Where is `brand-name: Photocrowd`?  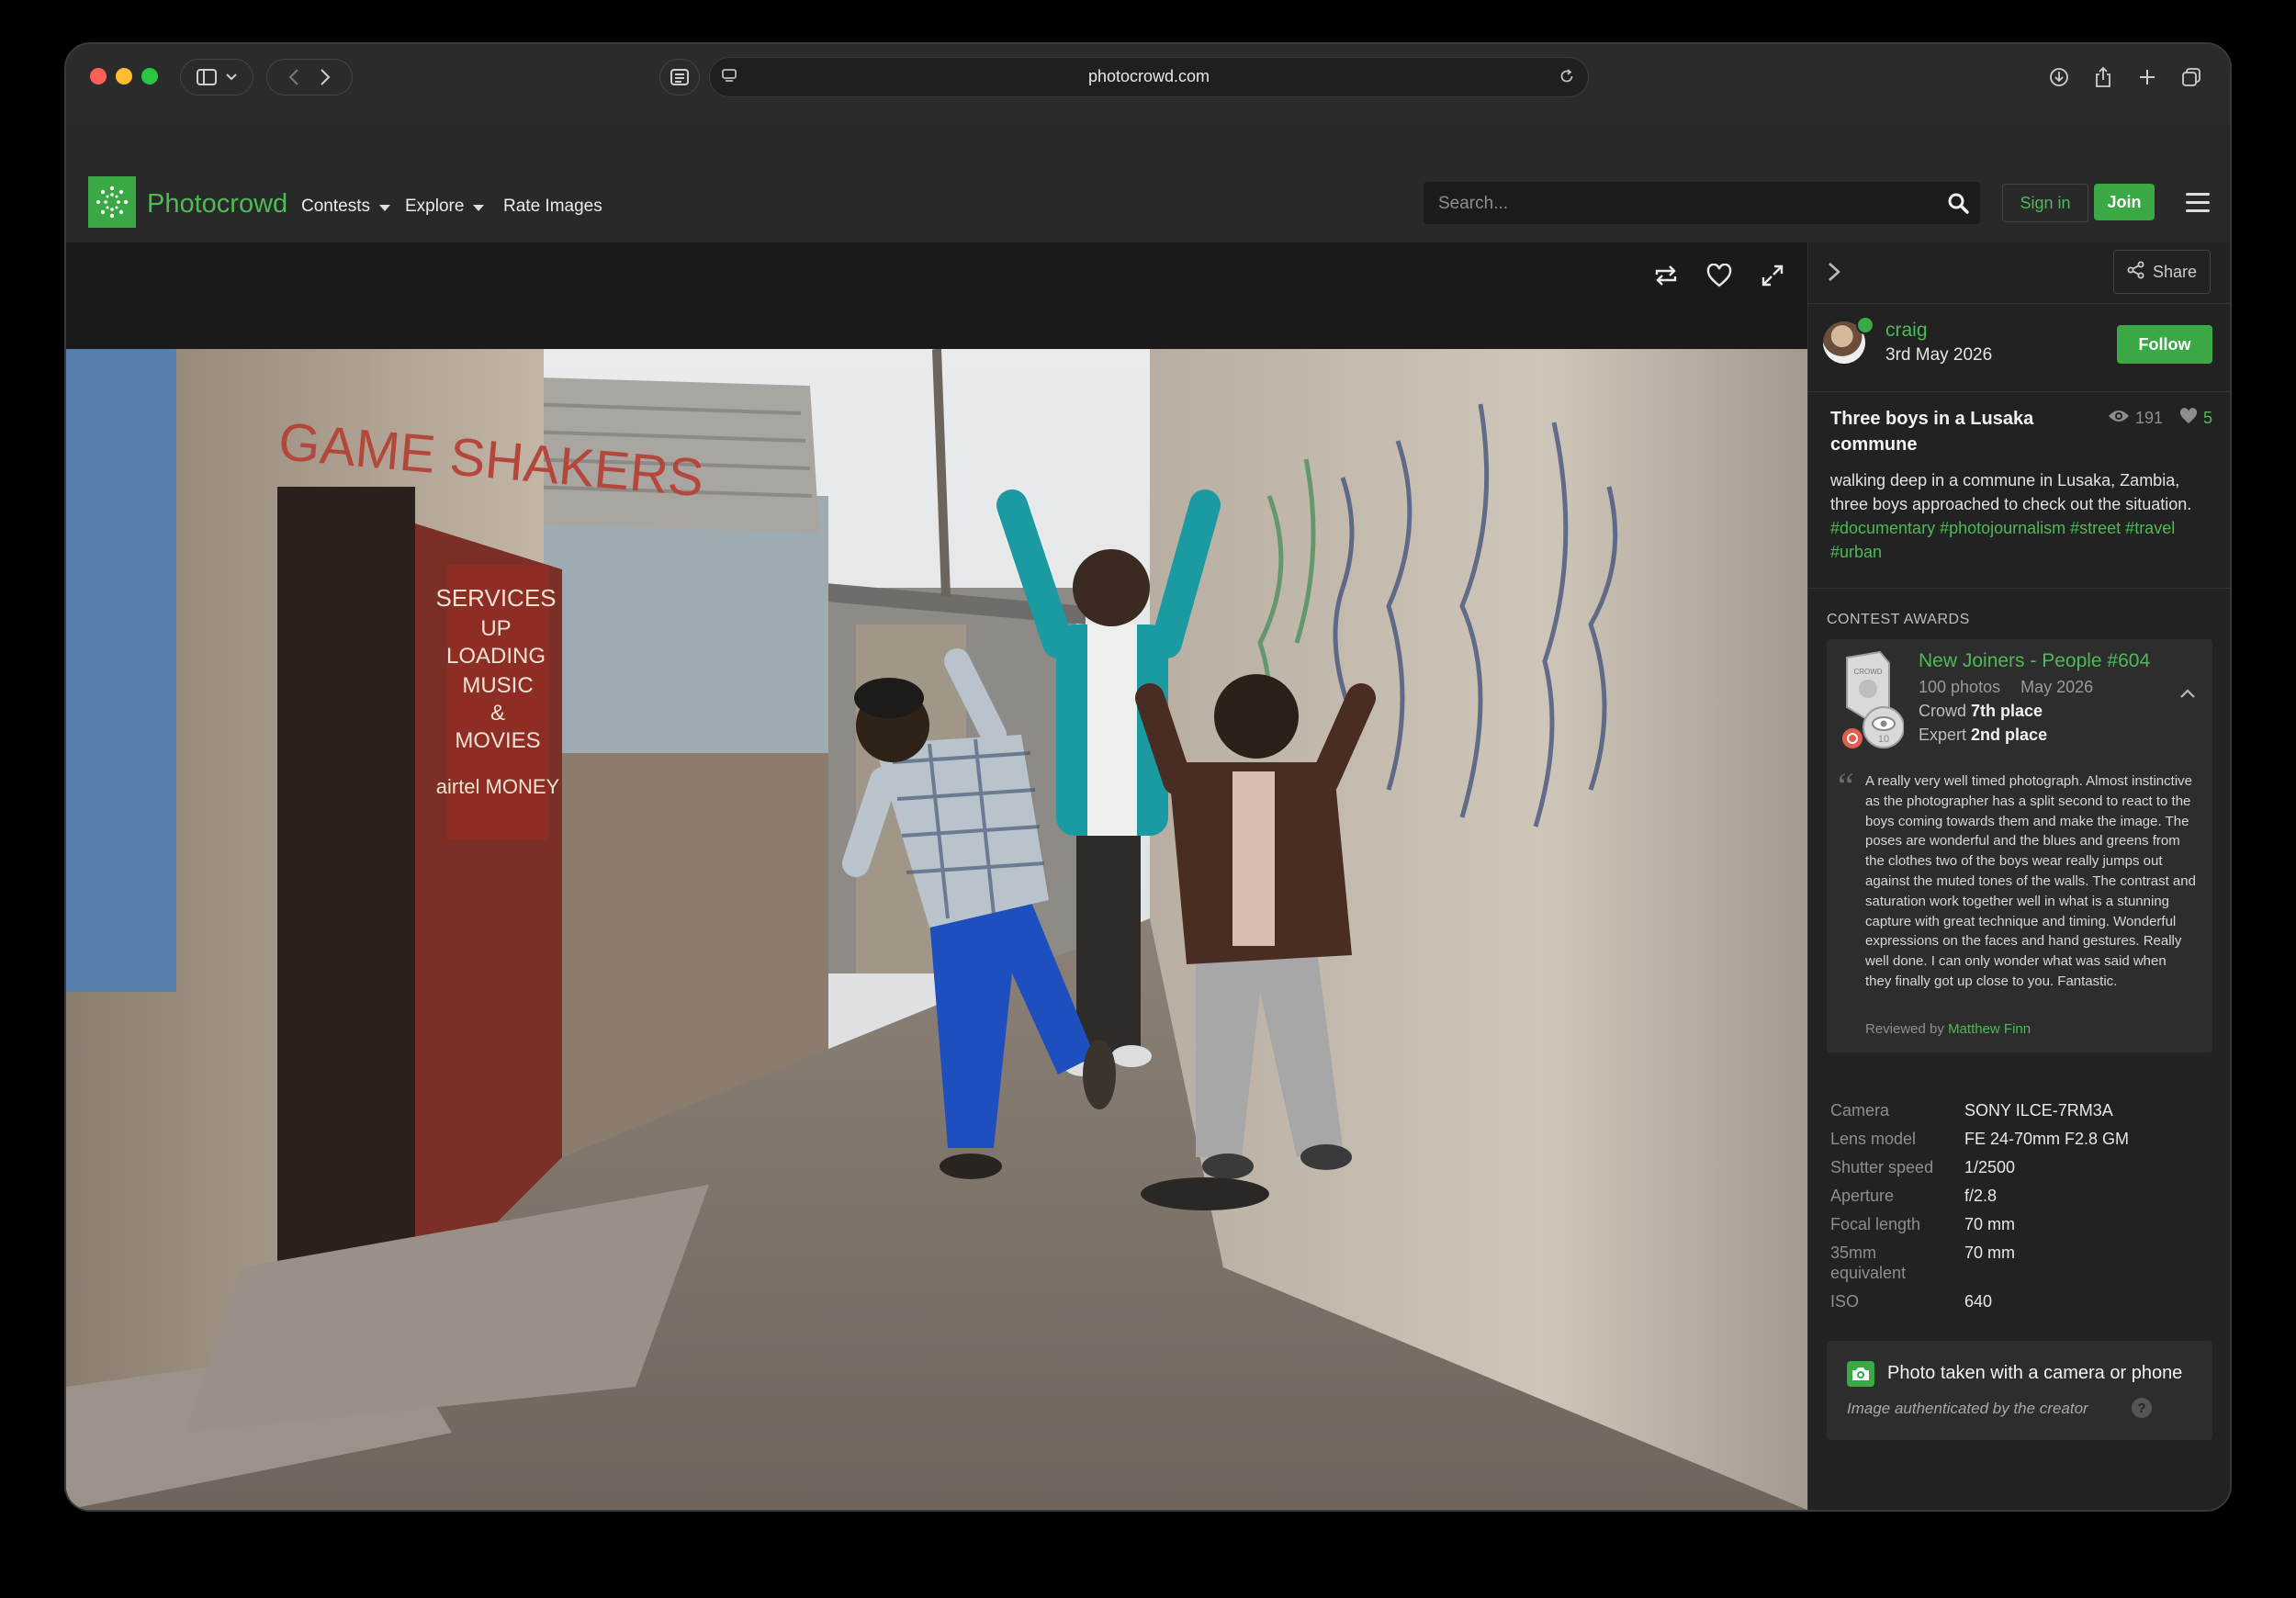
brand-name: Photocrowd is located at coordinates (217, 204).